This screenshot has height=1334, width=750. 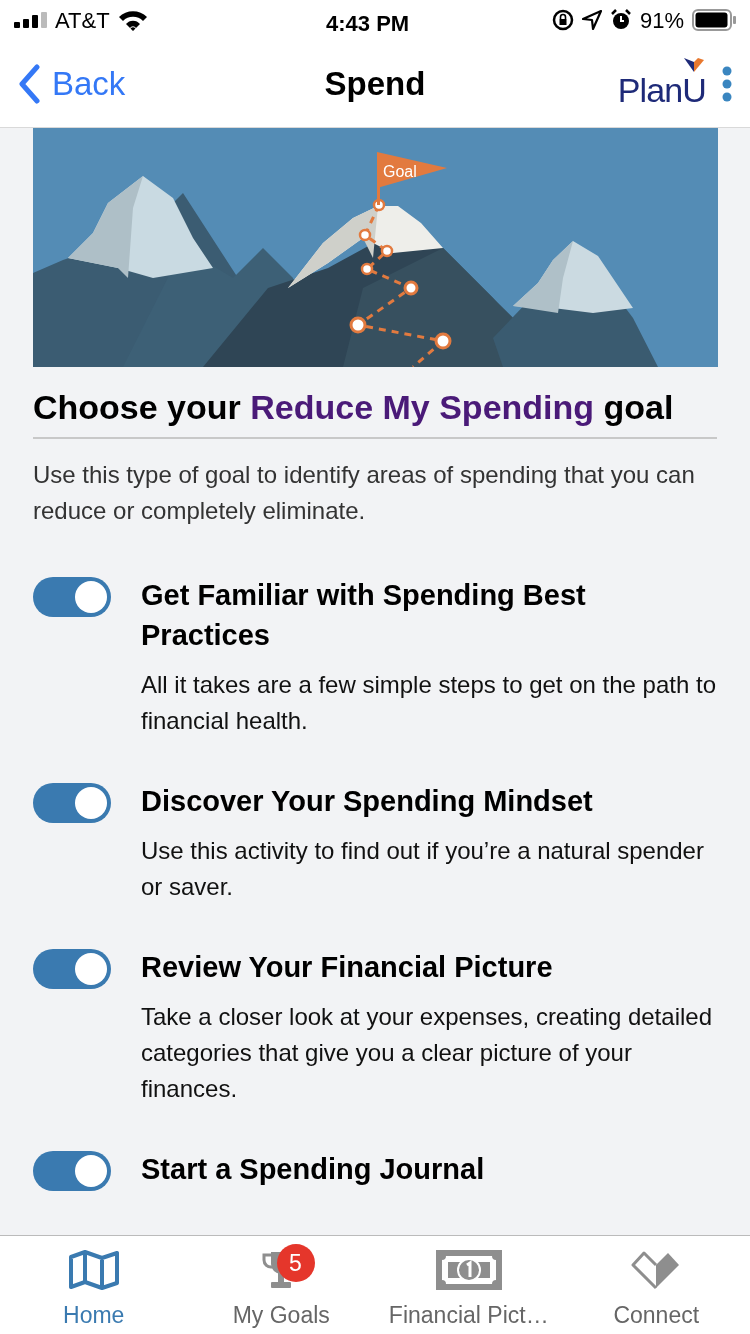 What do you see at coordinates (29, 83) in the screenshot?
I see `back-chevron-icon` at bounding box center [29, 83].